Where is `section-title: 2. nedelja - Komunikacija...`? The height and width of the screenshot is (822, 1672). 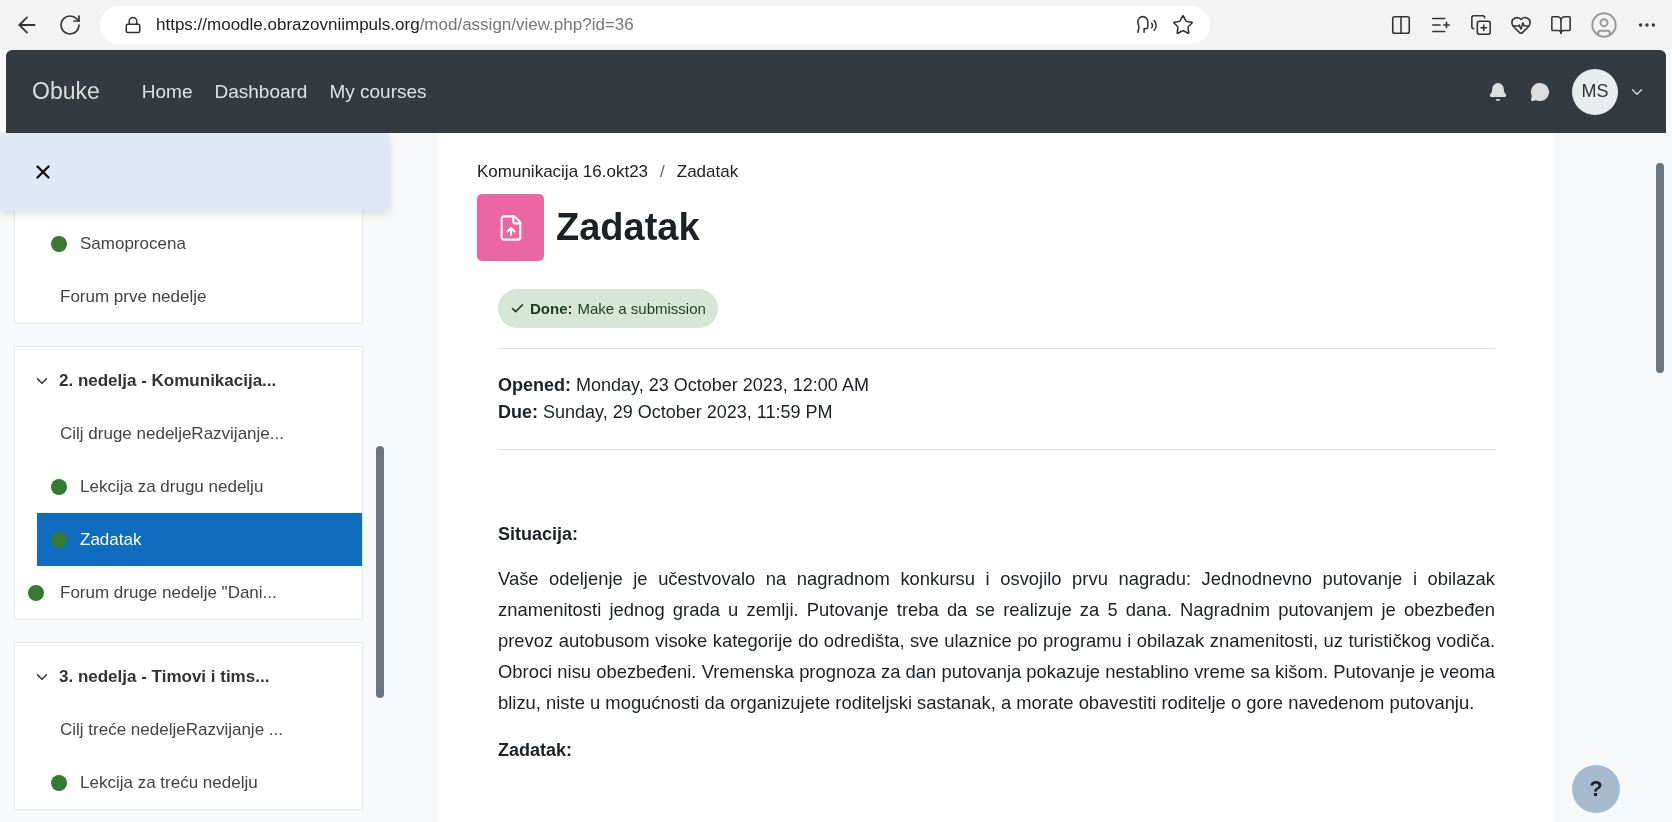 section-title: 2. nedelja - Komunikacija... is located at coordinates (188, 381).